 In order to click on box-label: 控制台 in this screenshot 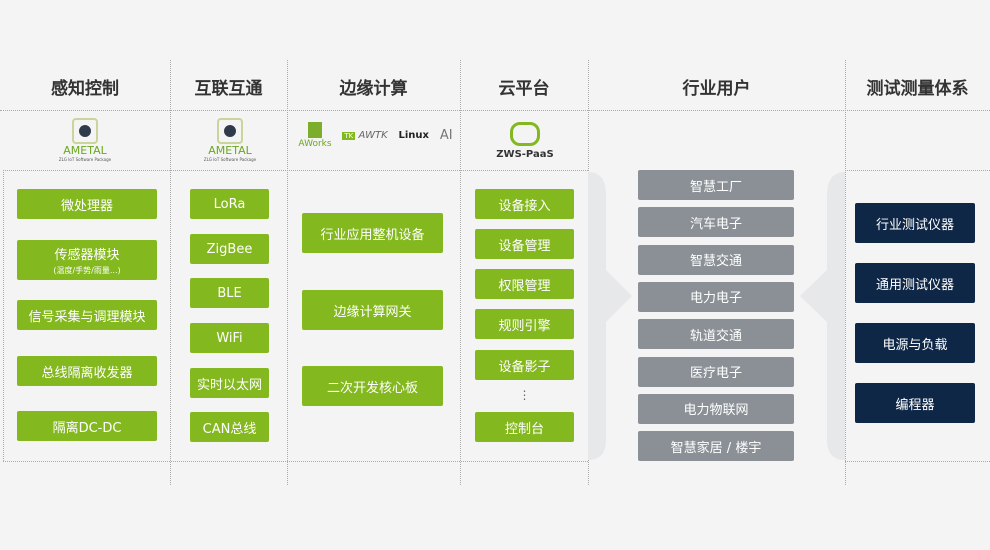, I will do `click(524, 429)`.